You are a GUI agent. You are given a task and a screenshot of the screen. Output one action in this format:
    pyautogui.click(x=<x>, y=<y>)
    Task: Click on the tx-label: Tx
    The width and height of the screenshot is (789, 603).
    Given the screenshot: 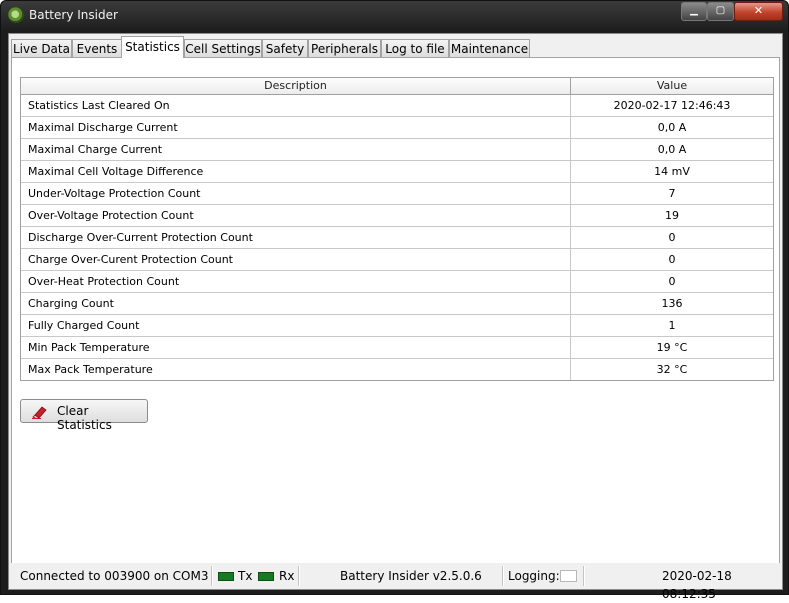 What is the action you would take?
    pyautogui.click(x=245, y=576)
    